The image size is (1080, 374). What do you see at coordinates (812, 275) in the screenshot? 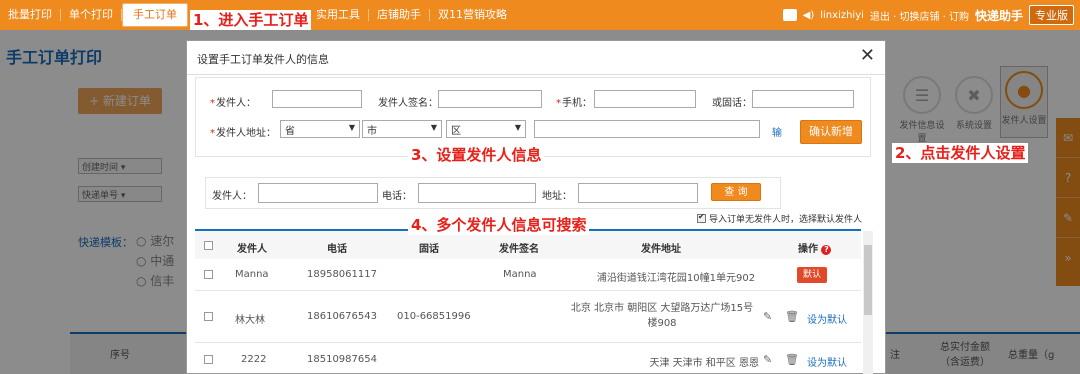
I see `default-tag: 默认` at bounding box center [812, 275].